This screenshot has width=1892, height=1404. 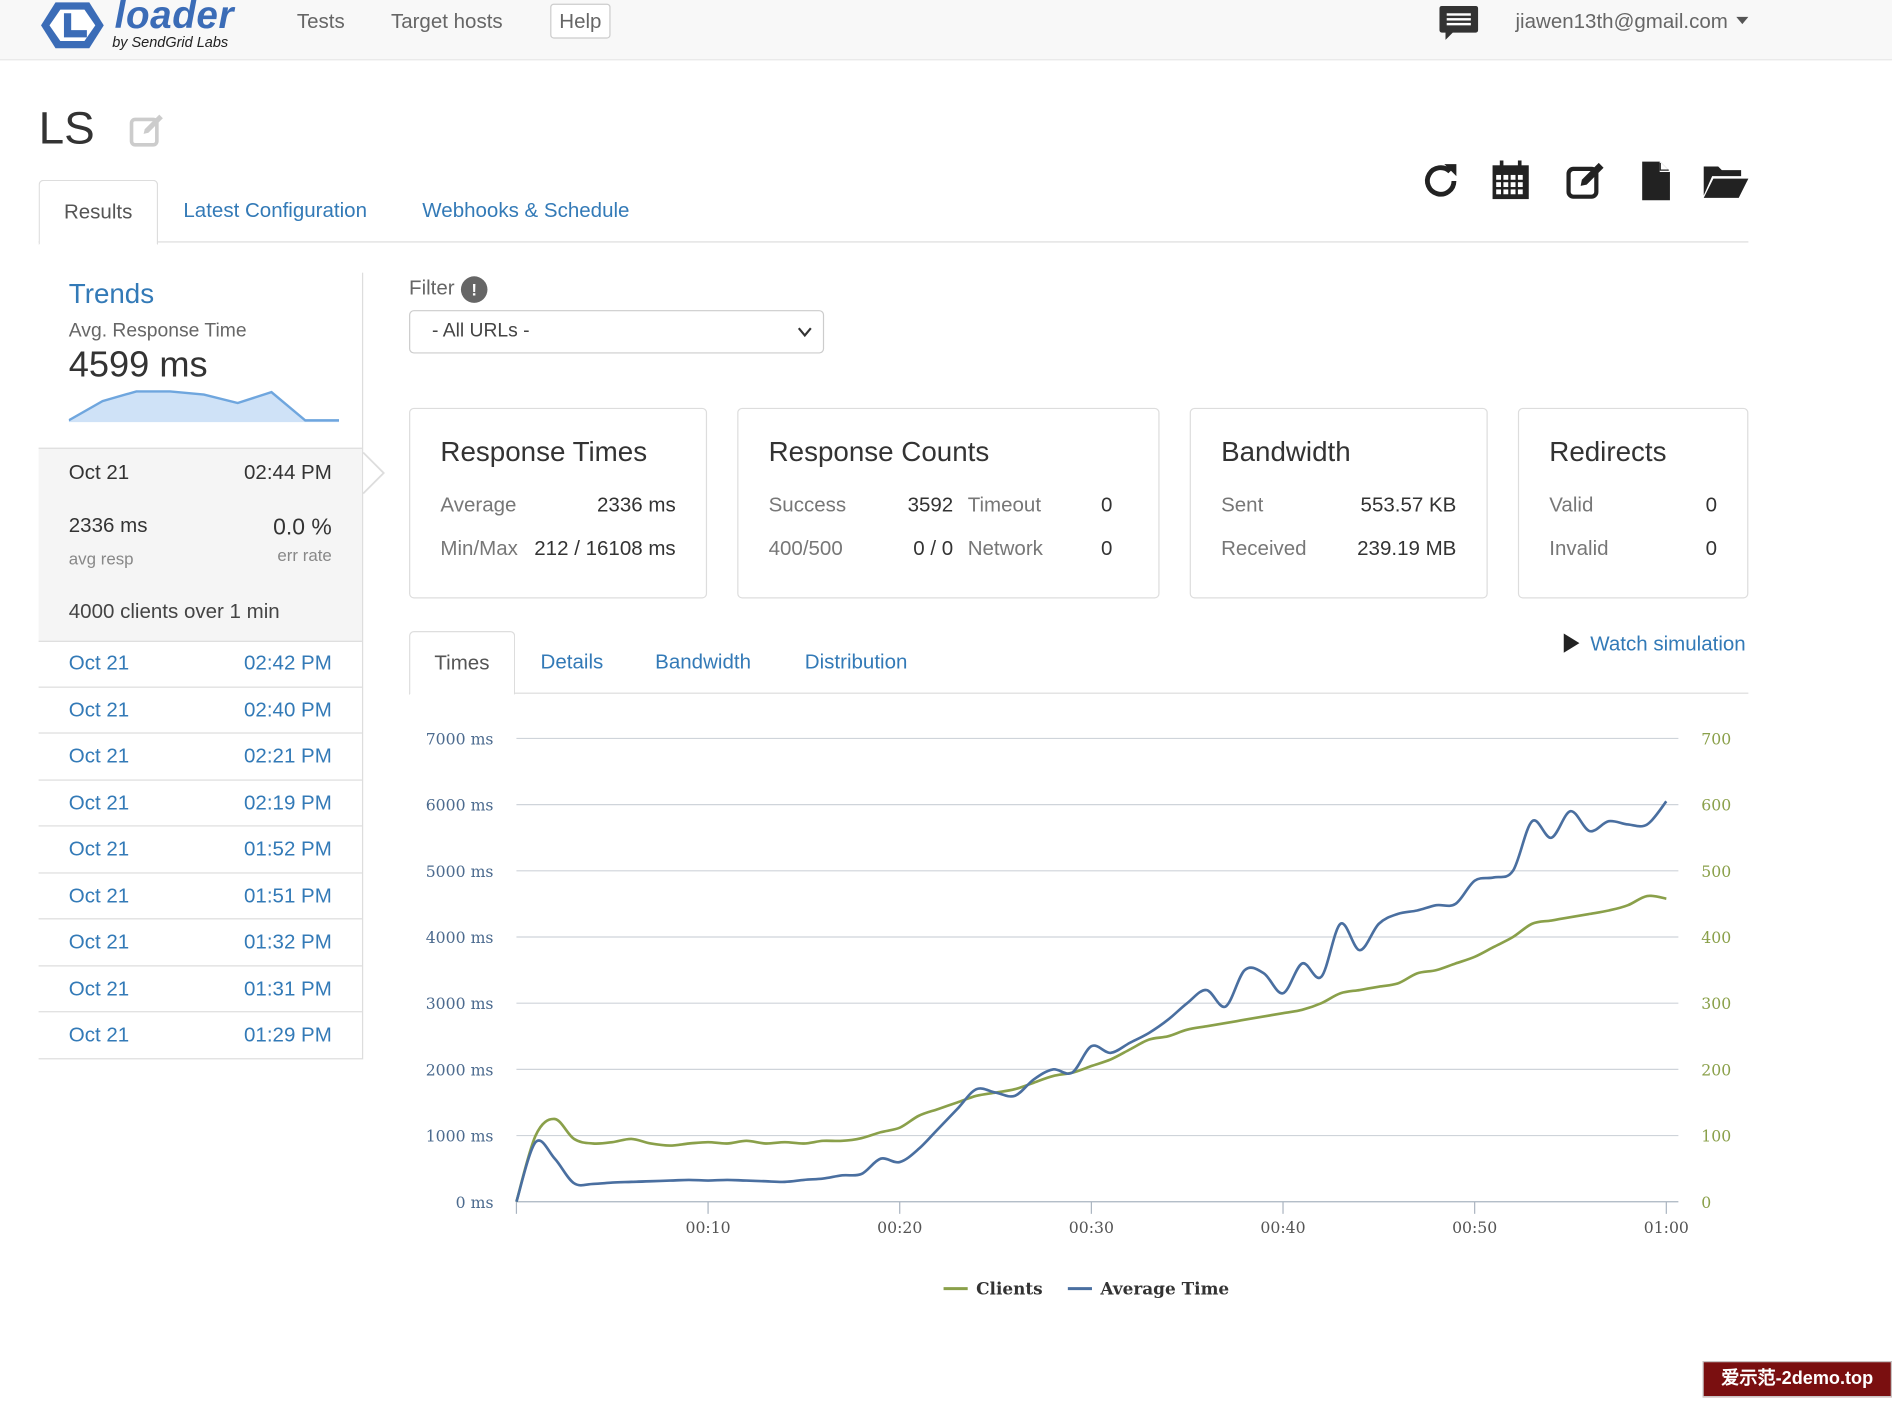 What do you see at coordinates (98, 212) in the screenshot?
I see `tab-results: Results` at bounding box center [98, 212].